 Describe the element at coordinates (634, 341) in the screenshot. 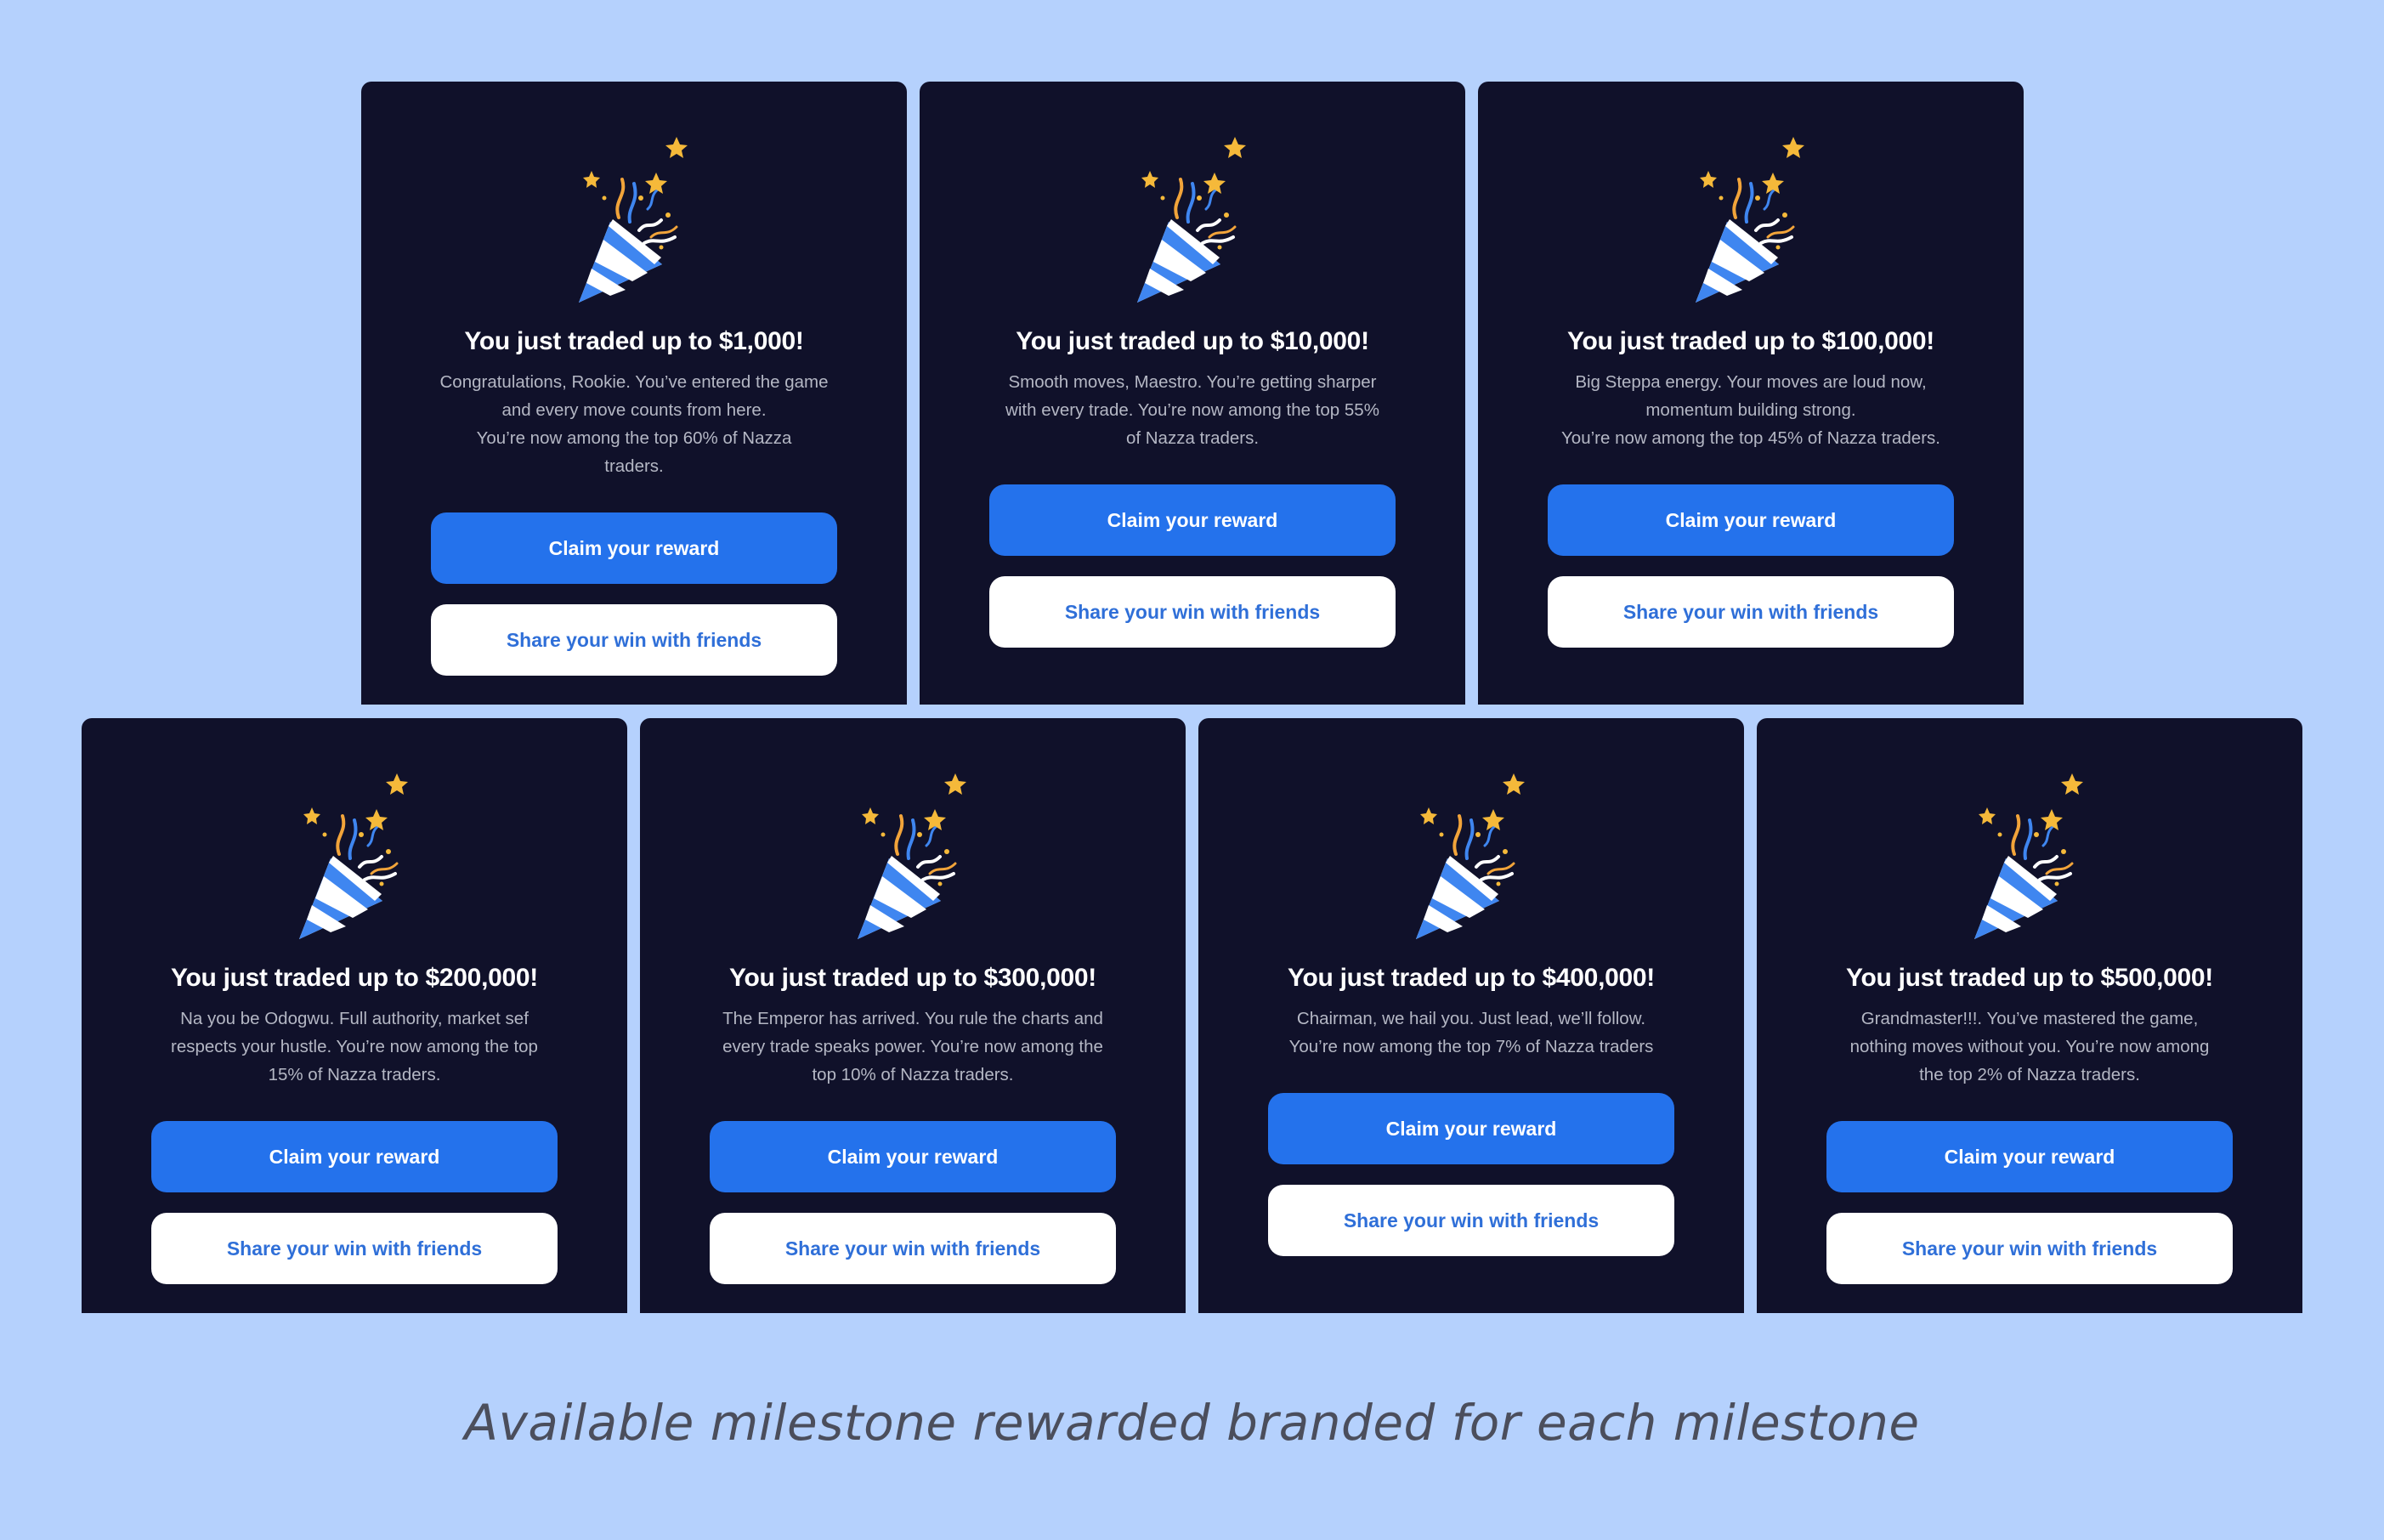

I see `card-title: You just traded up to $1,000!` at that location.